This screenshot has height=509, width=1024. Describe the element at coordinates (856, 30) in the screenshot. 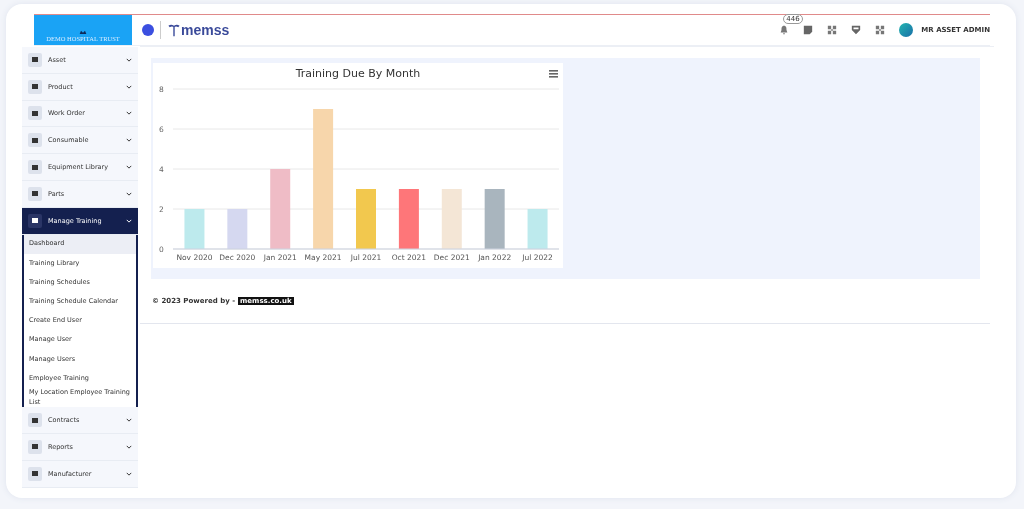

I see `shield-icon` at that location.